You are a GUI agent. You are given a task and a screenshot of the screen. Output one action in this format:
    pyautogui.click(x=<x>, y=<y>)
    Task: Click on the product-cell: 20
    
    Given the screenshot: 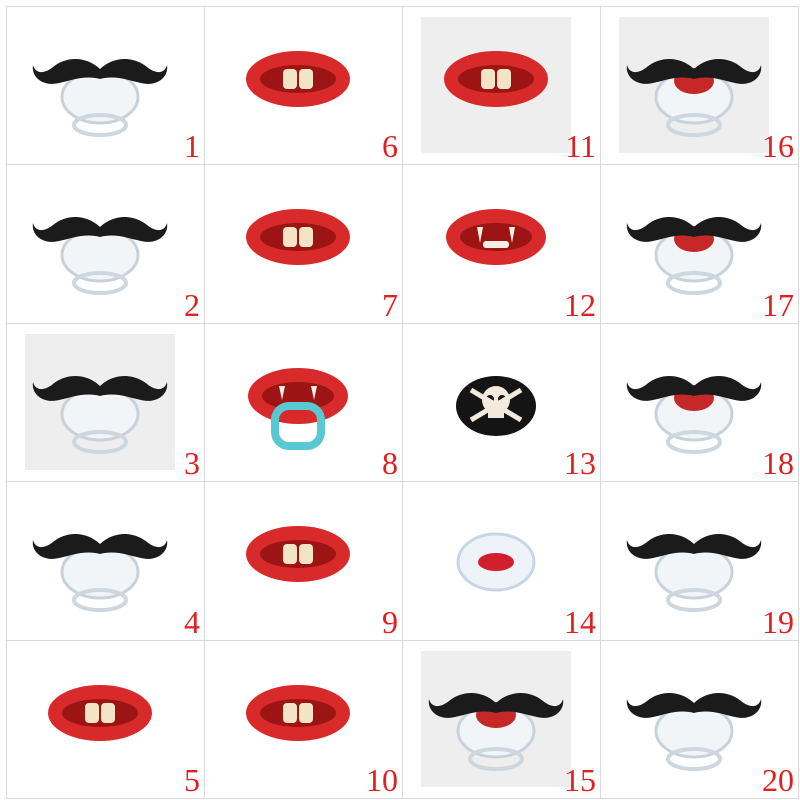 What is the action you would take?
    pyautogui.click(x=700, y=719)
    